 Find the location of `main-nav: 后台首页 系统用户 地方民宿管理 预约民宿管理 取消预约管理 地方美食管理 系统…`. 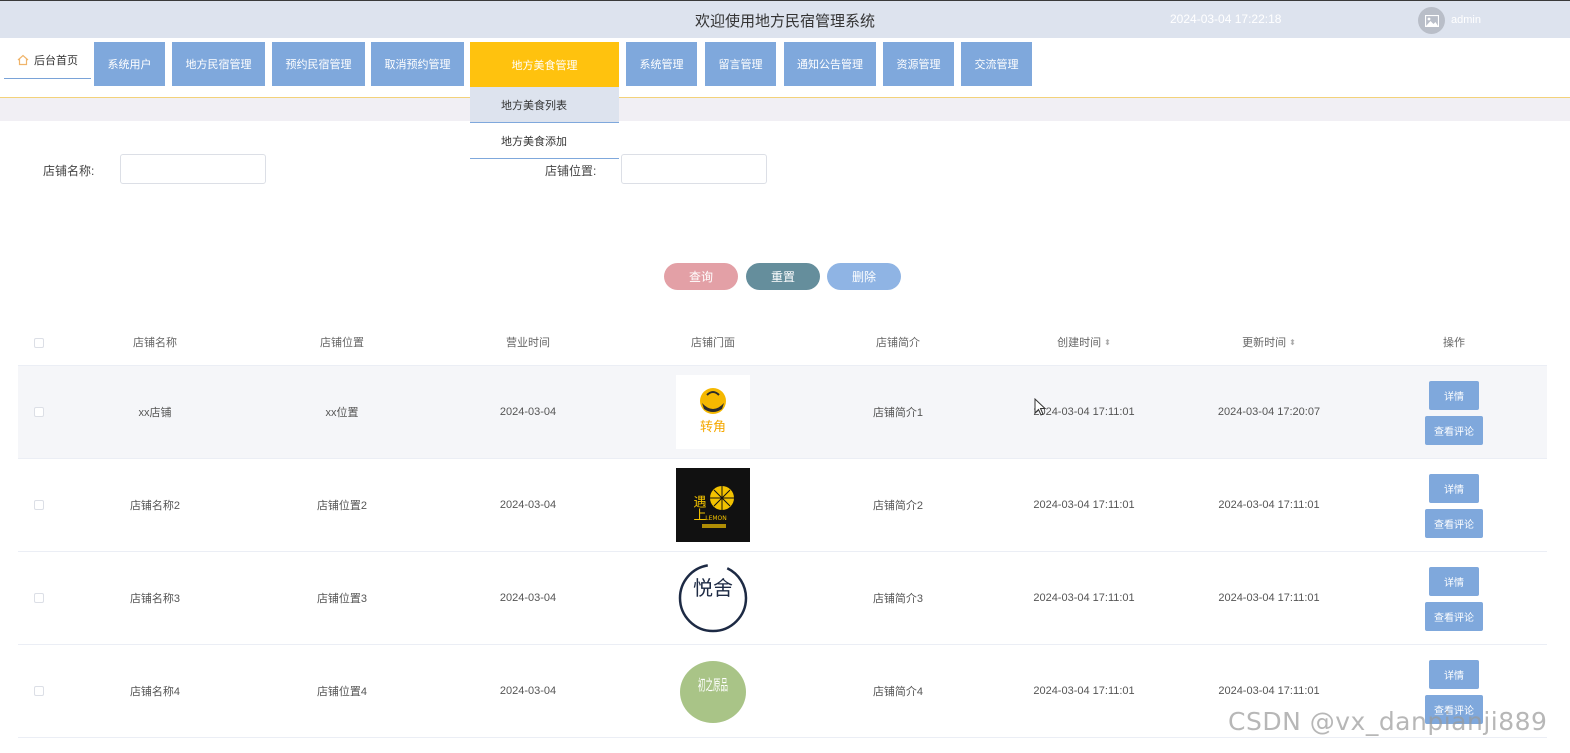

main-nav: 后台首页 系统用户 地方民宿管理 预约民宿管理 取消预约管理 地方美食管理 系统… is located at coordinates (785, 68).